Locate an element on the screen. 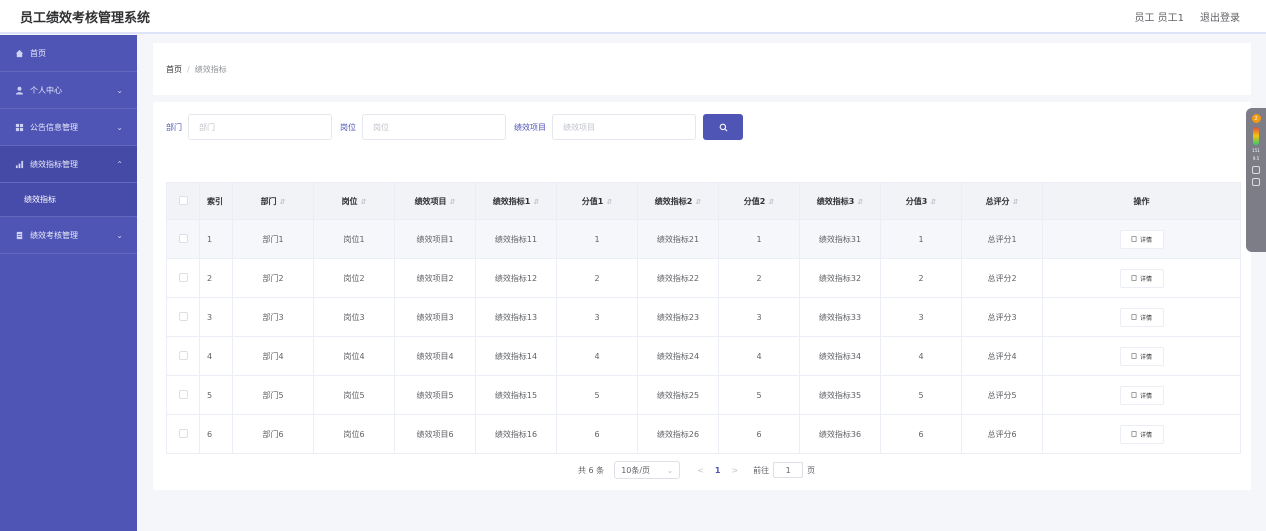  goto-label: 前往 is located at coordinates (761, 470).